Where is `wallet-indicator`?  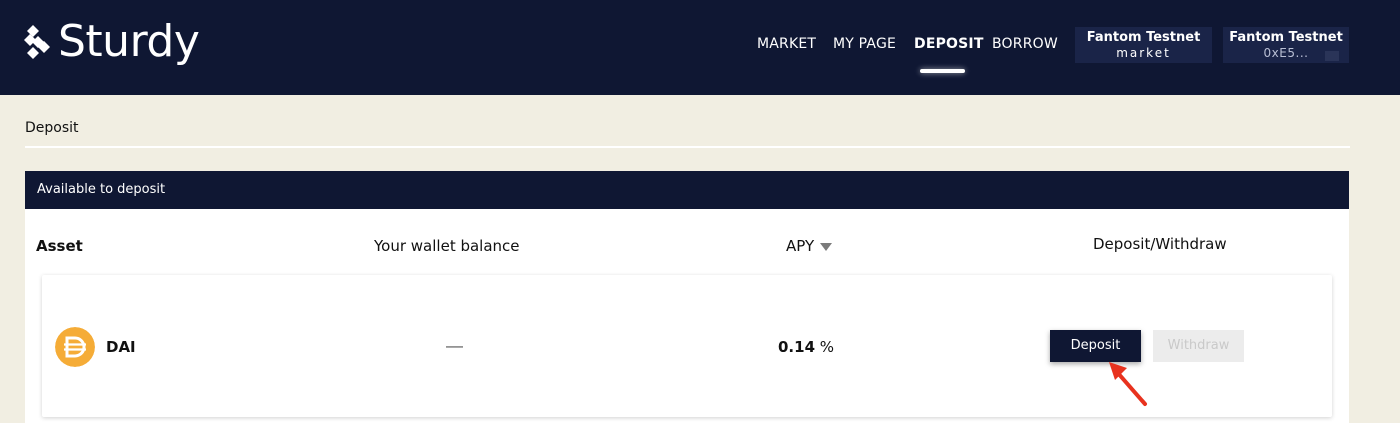
wallet-indicator is located at coordinates (1332, 56).